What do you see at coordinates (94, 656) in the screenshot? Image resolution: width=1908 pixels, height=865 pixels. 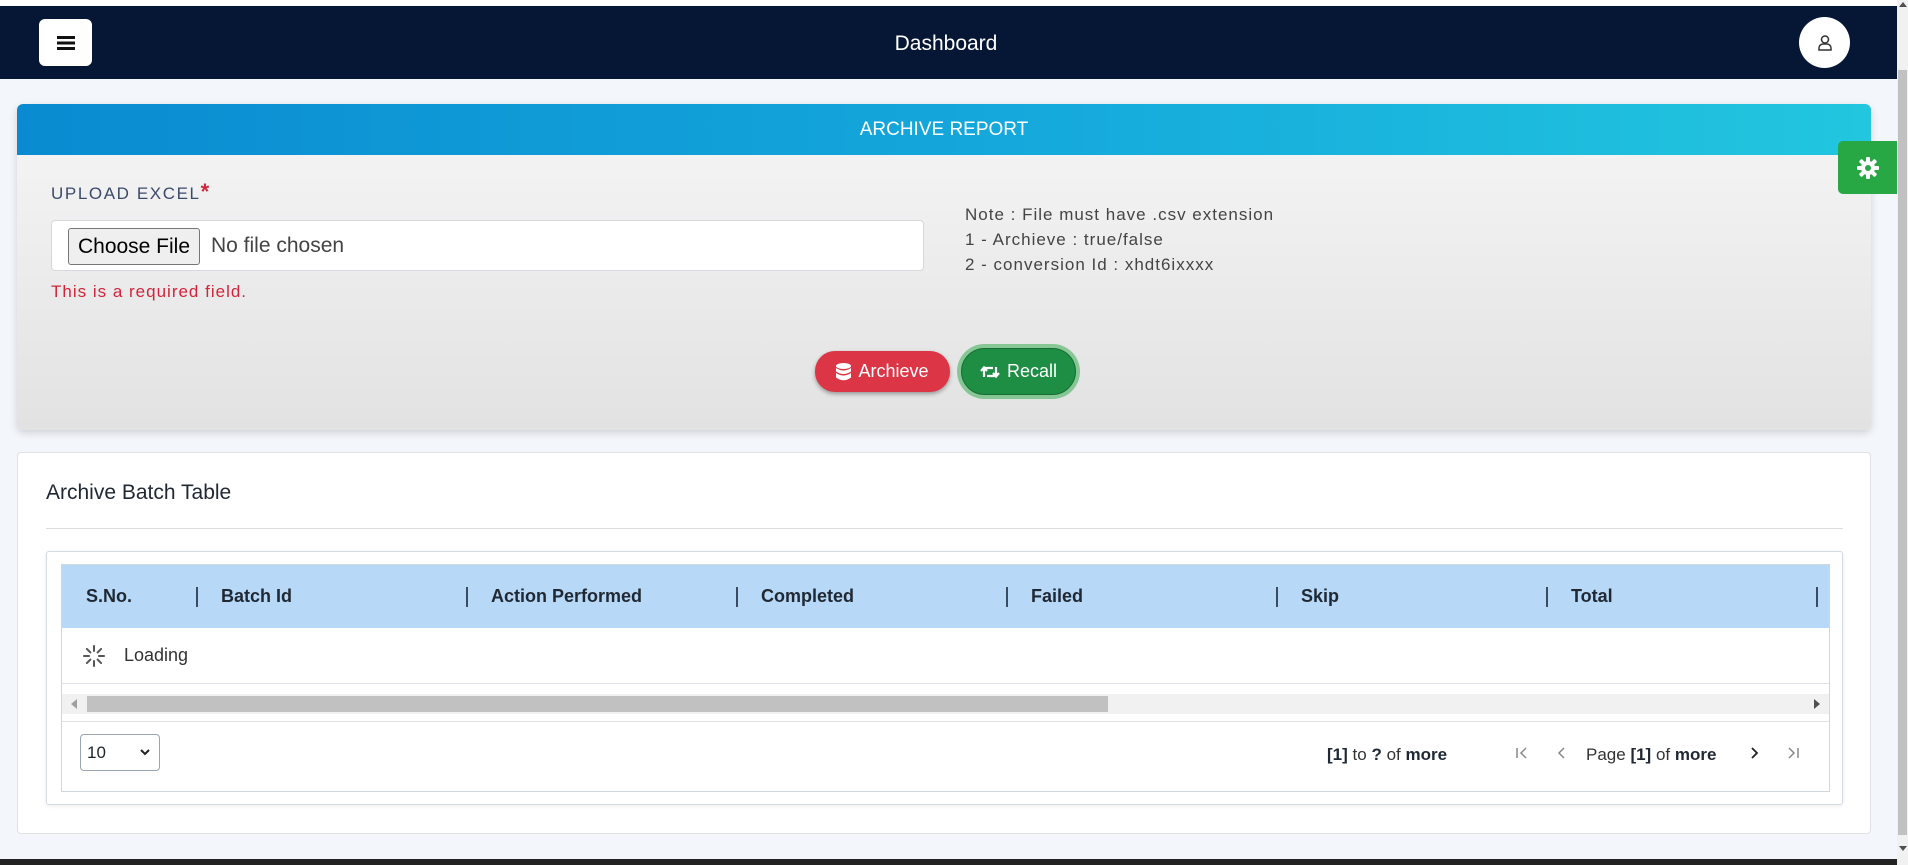 I see `spinner-icon` at bounding box center [94, 656].